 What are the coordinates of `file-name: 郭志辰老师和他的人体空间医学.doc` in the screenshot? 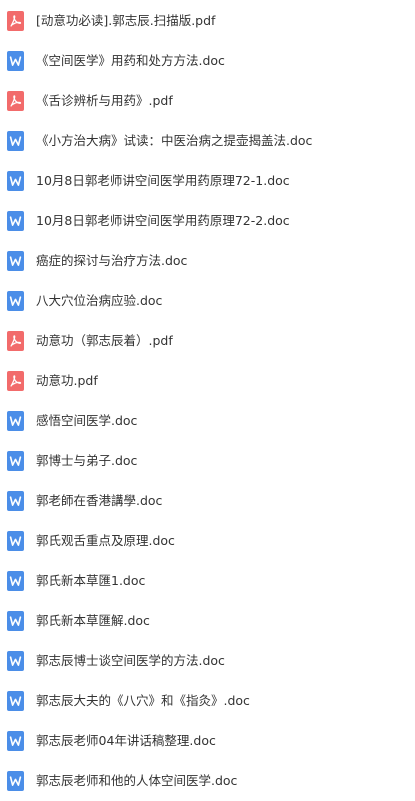 It's located at (137, 780).